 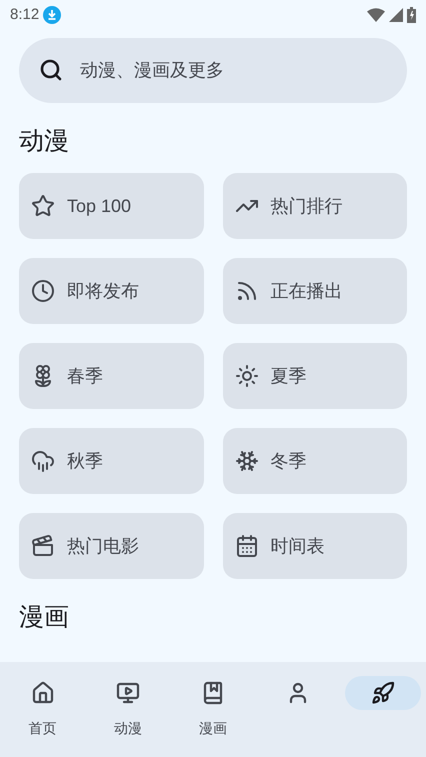 What do you see at coordinates (212, 716) in the screenshot?
I see `nav-item: 漫画` at bounding box center [212, 716].